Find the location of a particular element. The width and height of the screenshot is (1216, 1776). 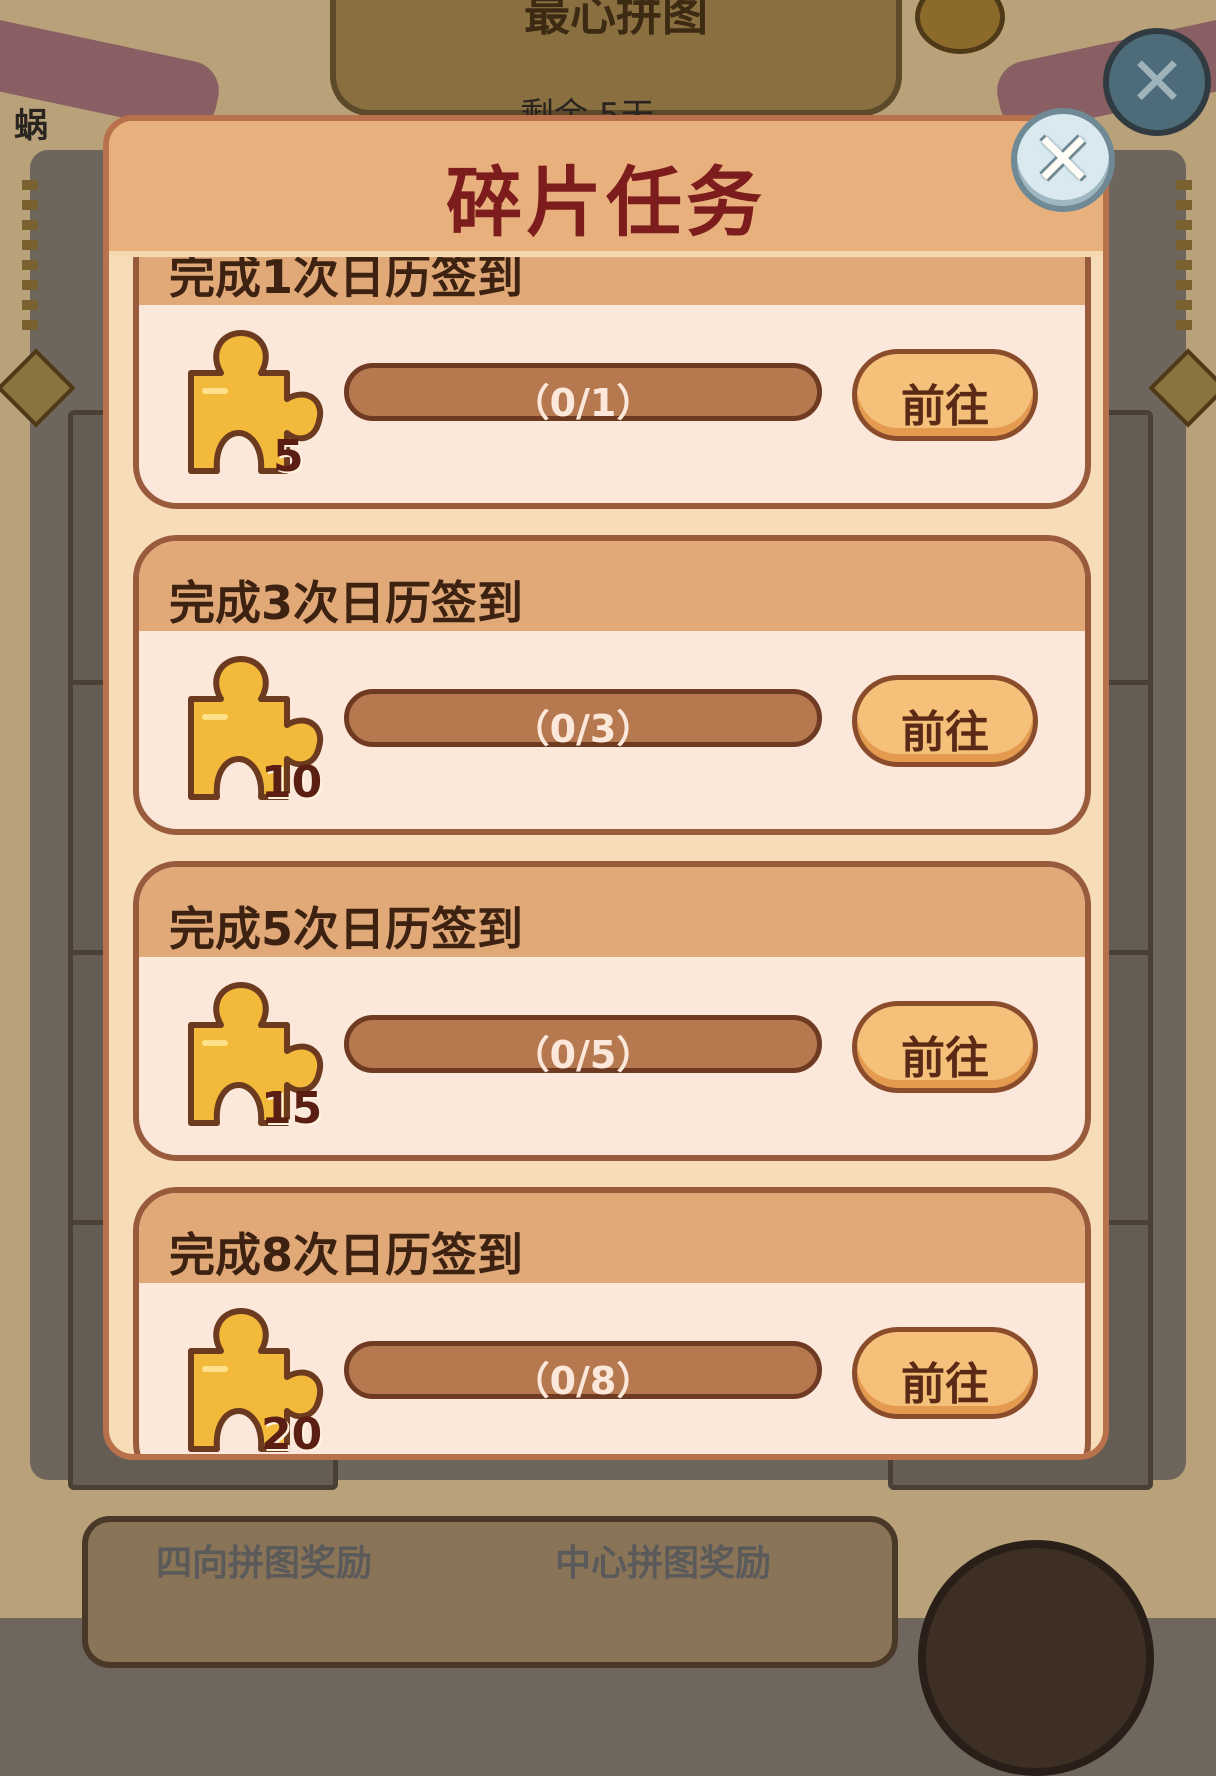

center-reward-label: 中心拼图奖励 is located at coordinates (663, 1563).